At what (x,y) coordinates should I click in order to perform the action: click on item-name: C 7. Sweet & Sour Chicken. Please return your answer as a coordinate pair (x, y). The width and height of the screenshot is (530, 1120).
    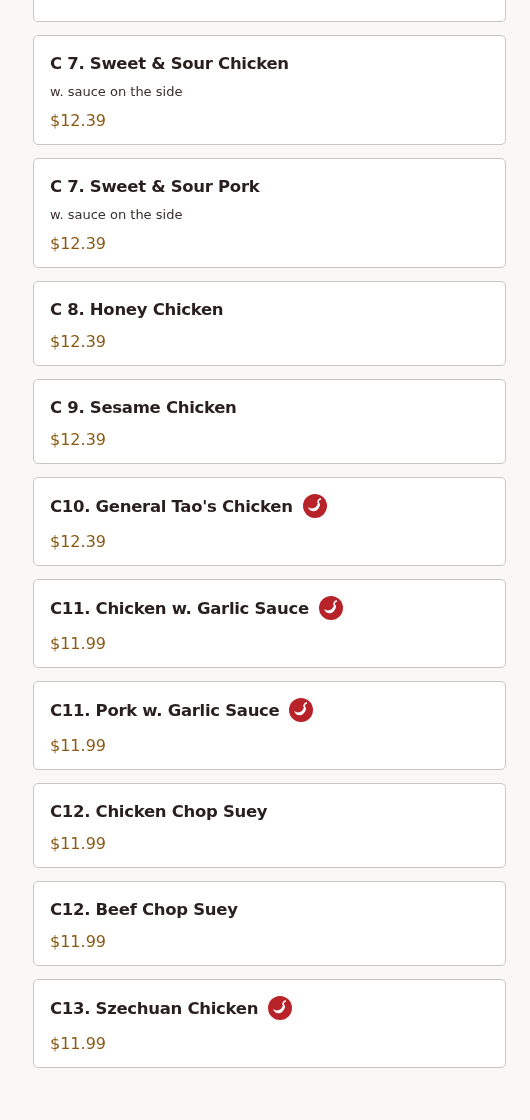
    Looking at the image, I should click on (169, 63).